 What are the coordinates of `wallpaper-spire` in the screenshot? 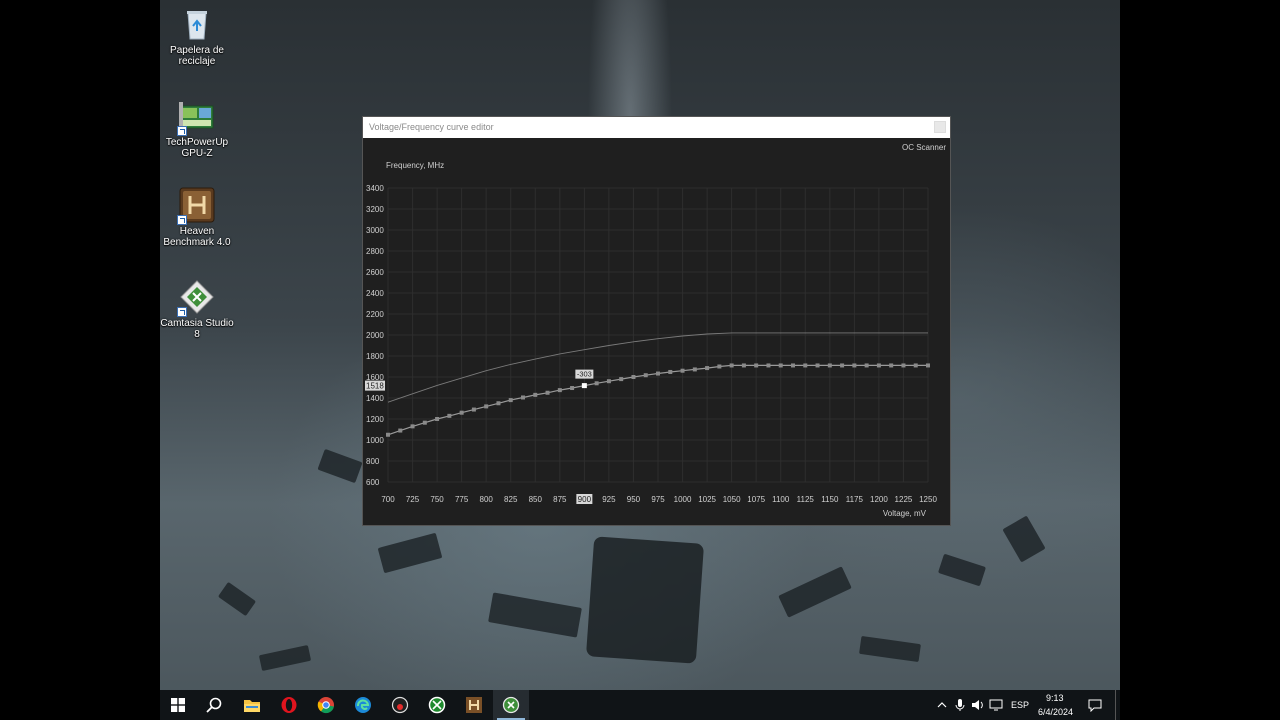 It's located at (645, 600).